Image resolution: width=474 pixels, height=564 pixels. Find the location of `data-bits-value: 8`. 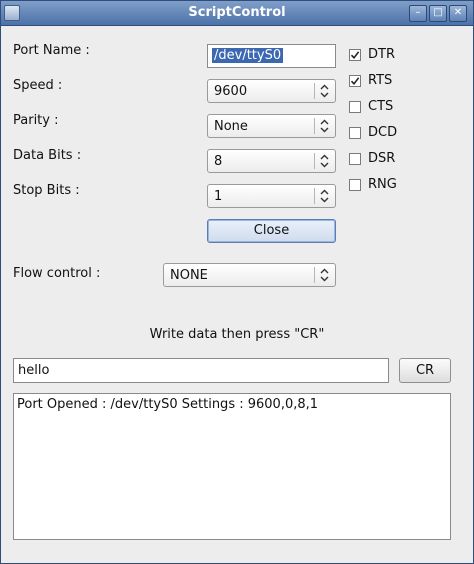

data-bits-value: 8 is located at coordinates (218, 161).